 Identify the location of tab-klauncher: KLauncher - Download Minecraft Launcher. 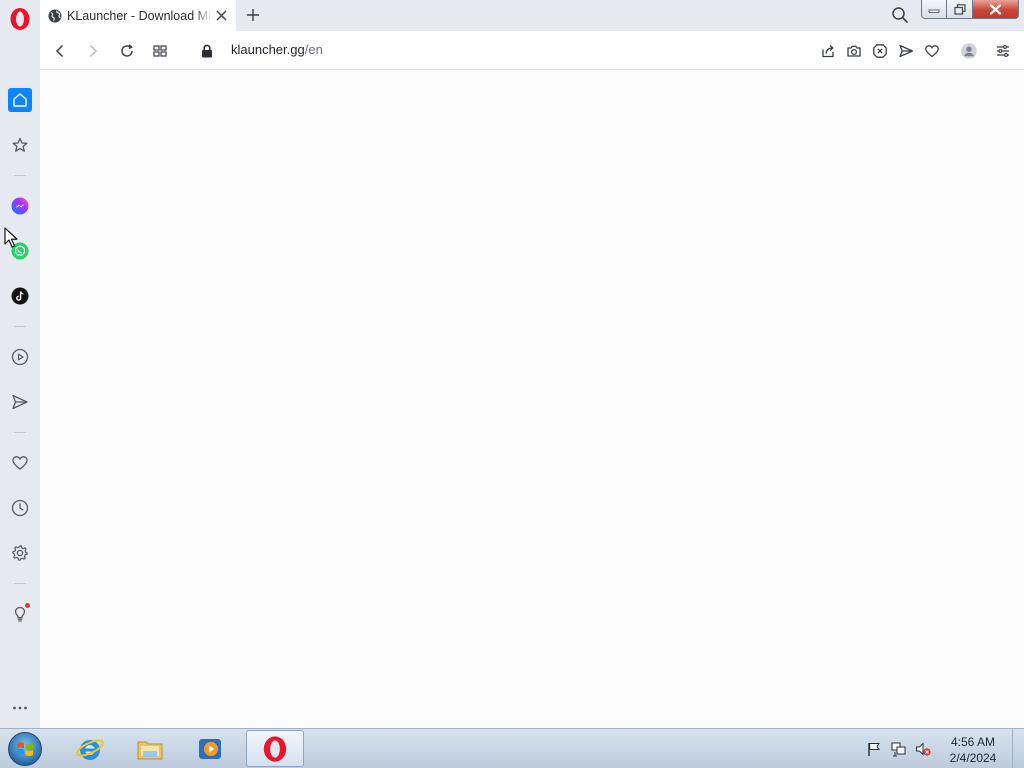
(138, 15).